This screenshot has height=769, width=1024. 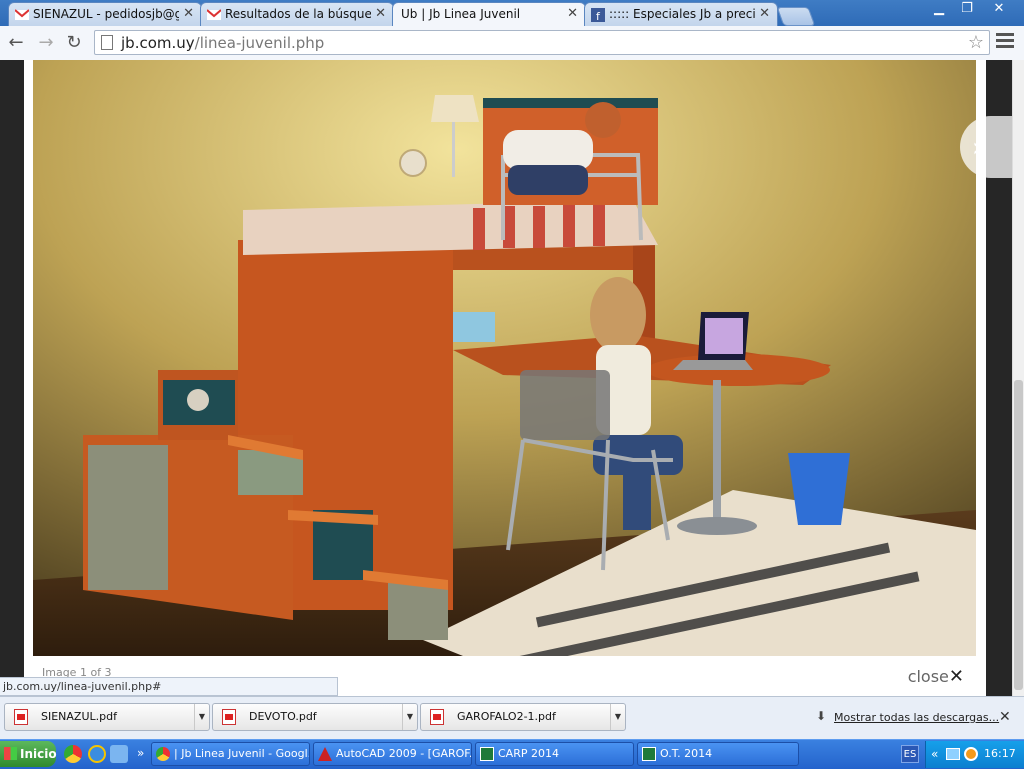 I want to click on tab-title: Resultados de la búsqueda -, so click(x=298, y=14).